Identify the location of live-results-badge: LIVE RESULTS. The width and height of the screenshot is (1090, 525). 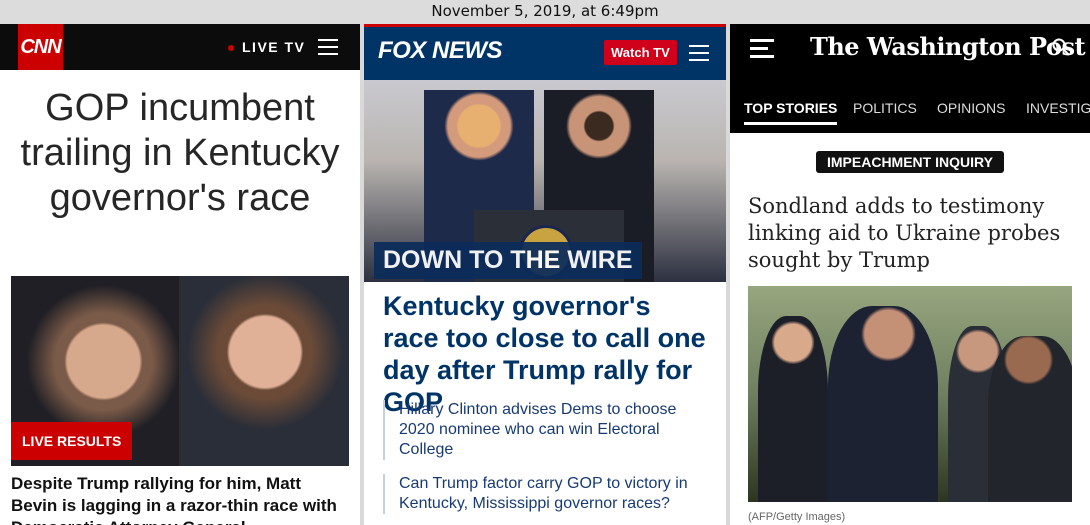
(72, 441).